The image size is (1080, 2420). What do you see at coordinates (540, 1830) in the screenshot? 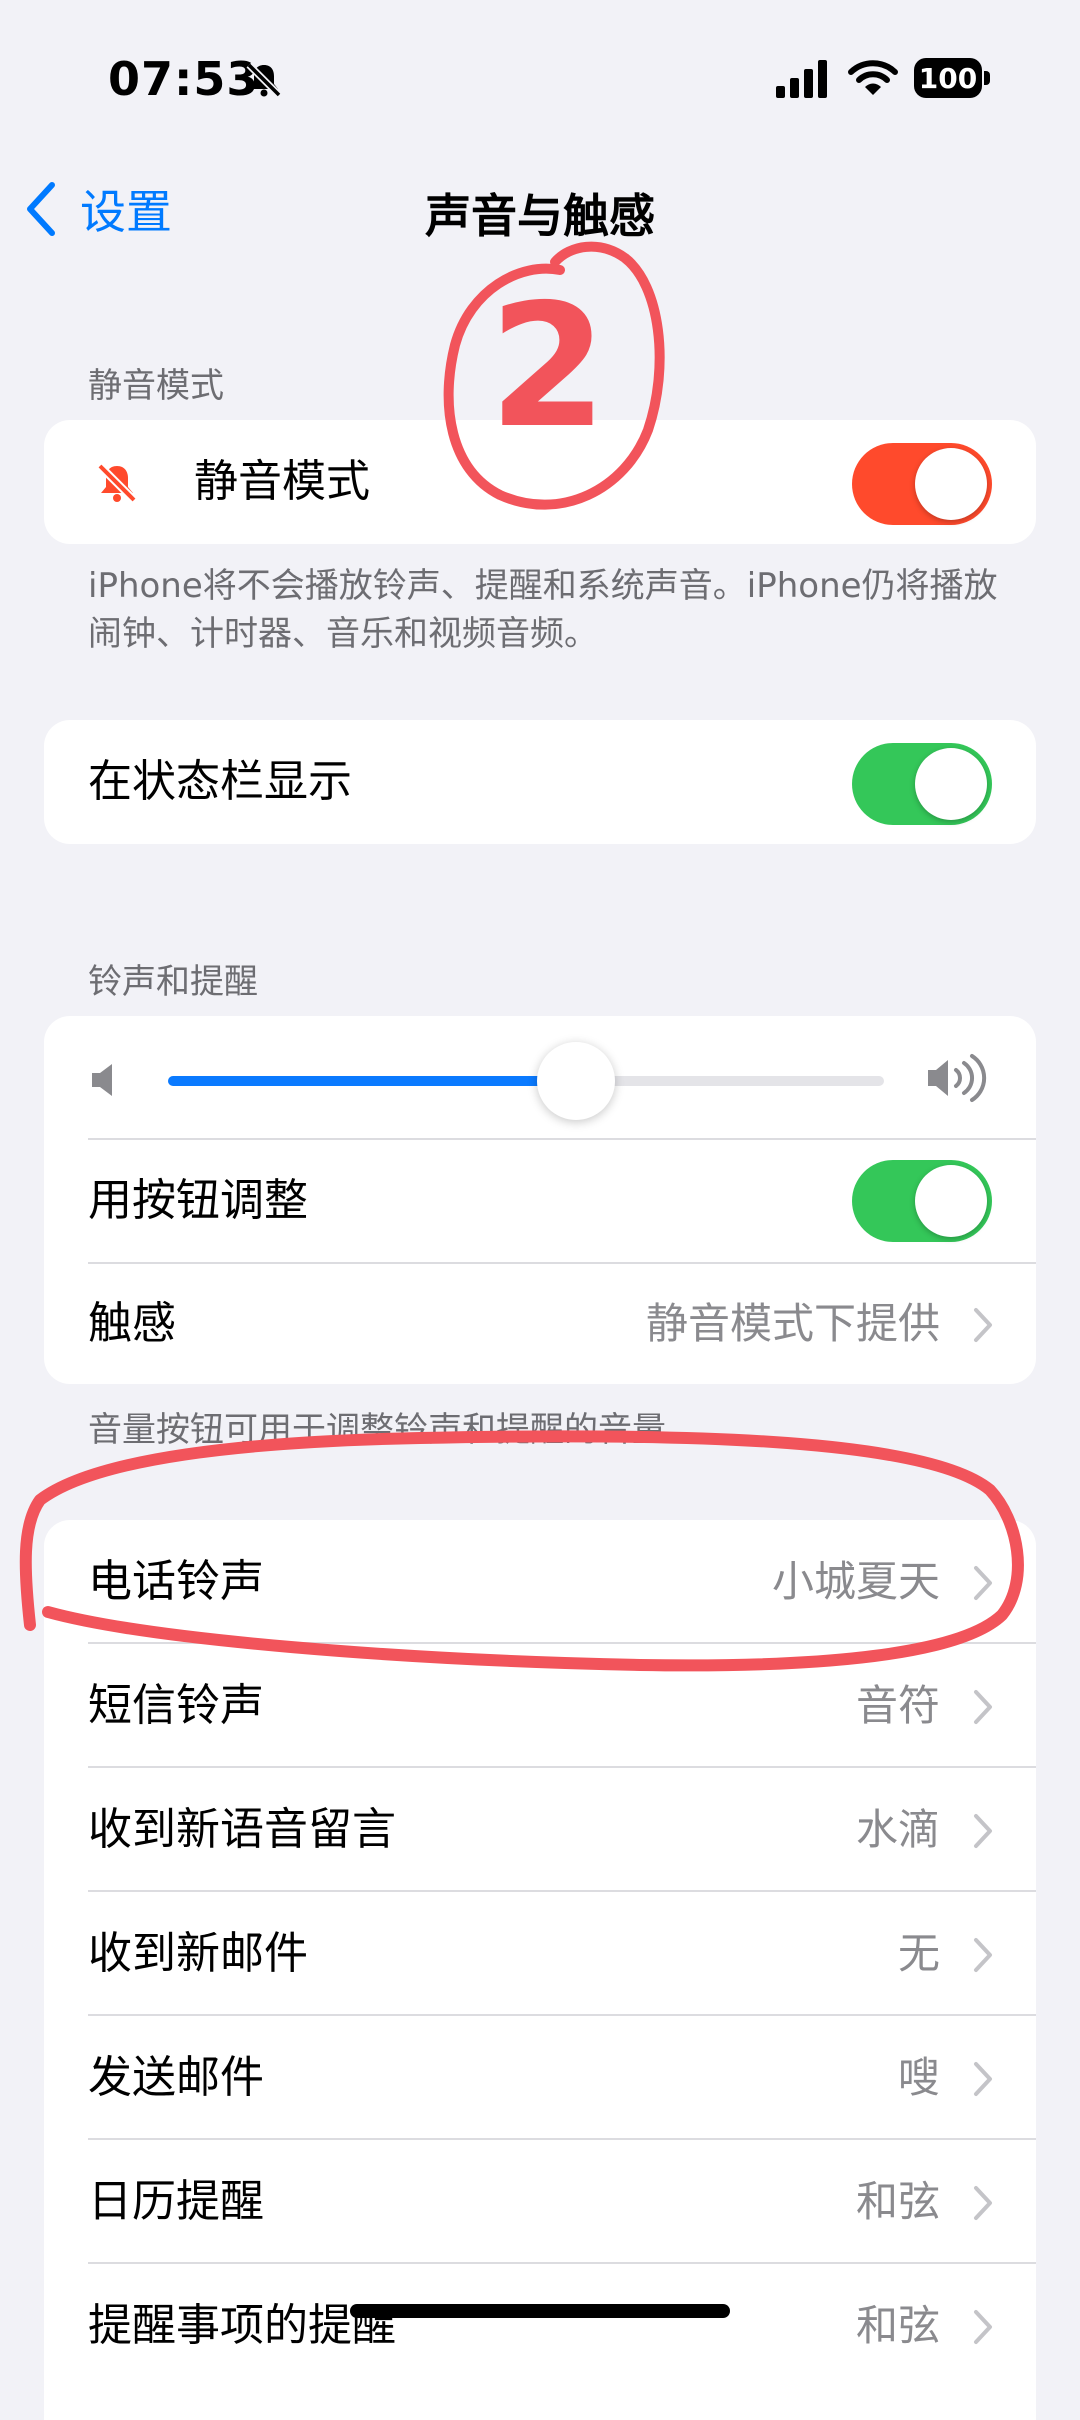
I see `sound-row-new-voicemail: 收到新语音留言 水滴` at bounding box center [540, 1830].